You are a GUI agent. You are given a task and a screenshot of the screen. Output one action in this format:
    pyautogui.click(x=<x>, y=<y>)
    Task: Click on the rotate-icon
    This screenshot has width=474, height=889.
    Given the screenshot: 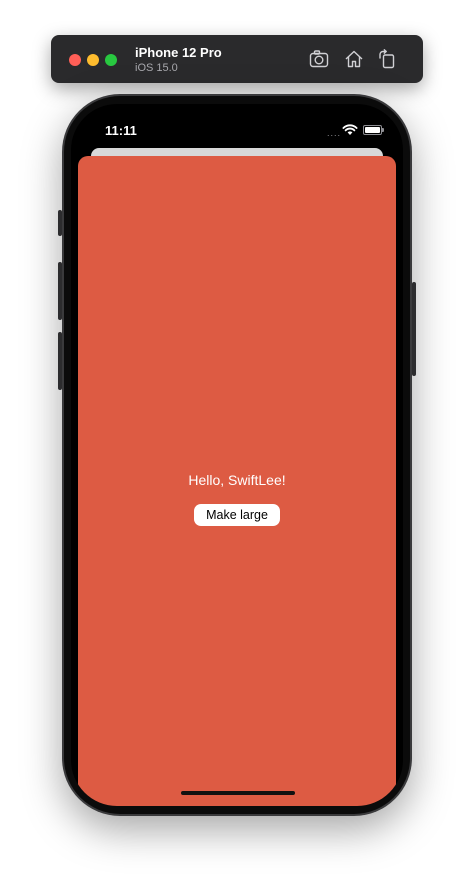 What is the action you would take?
    pyautogui.click(x=387, y=59)
    